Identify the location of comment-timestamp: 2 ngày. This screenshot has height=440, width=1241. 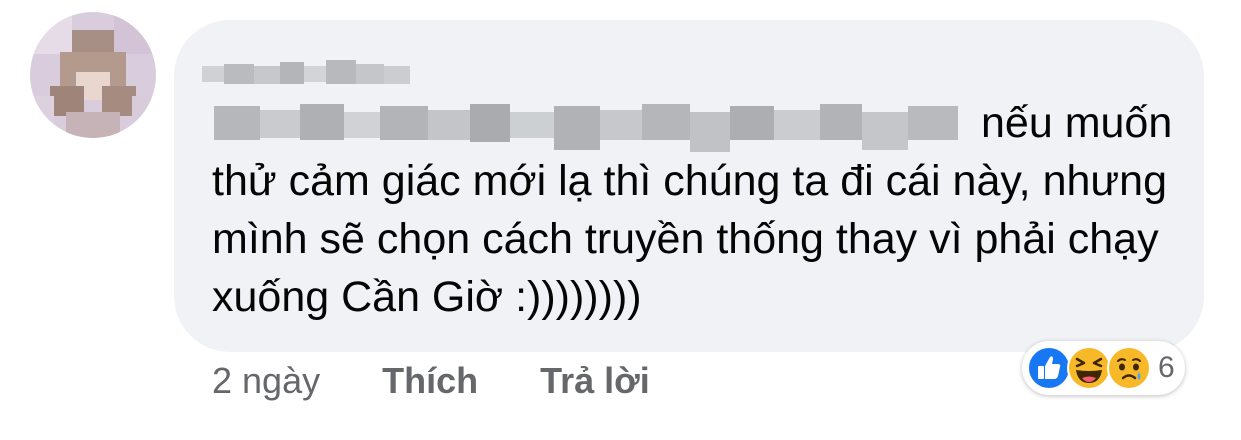
(266, 381).